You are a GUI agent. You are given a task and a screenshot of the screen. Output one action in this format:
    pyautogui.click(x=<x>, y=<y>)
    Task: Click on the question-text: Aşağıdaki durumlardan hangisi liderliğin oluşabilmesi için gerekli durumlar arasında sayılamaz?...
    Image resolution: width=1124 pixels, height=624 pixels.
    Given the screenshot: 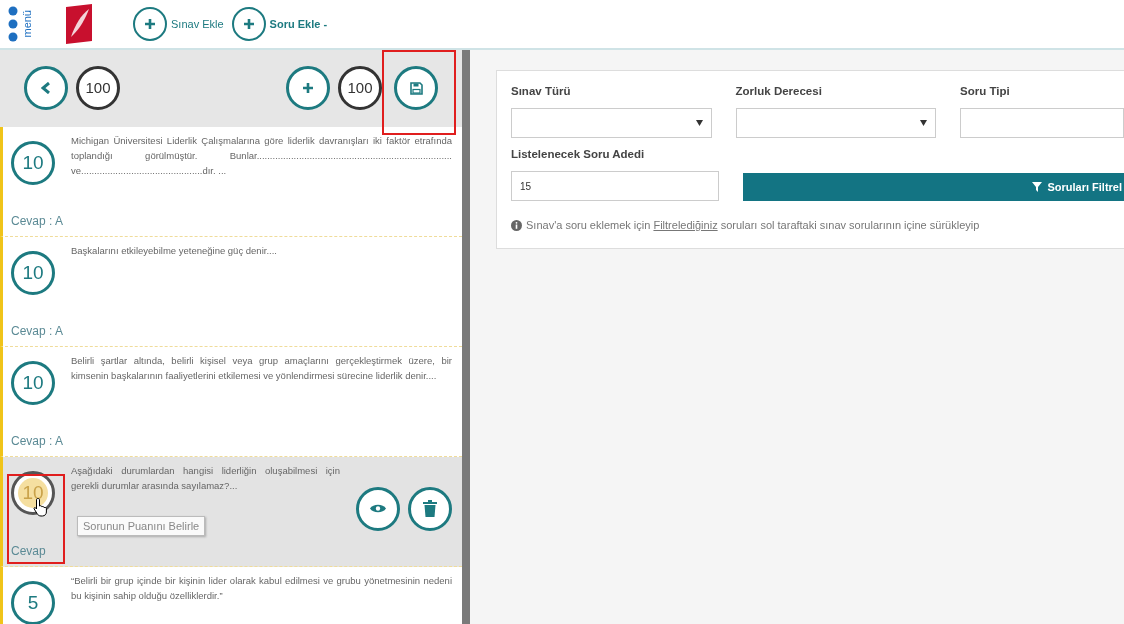 What is the action you would take?
    pyautogui.click(x=205, y=478)
    